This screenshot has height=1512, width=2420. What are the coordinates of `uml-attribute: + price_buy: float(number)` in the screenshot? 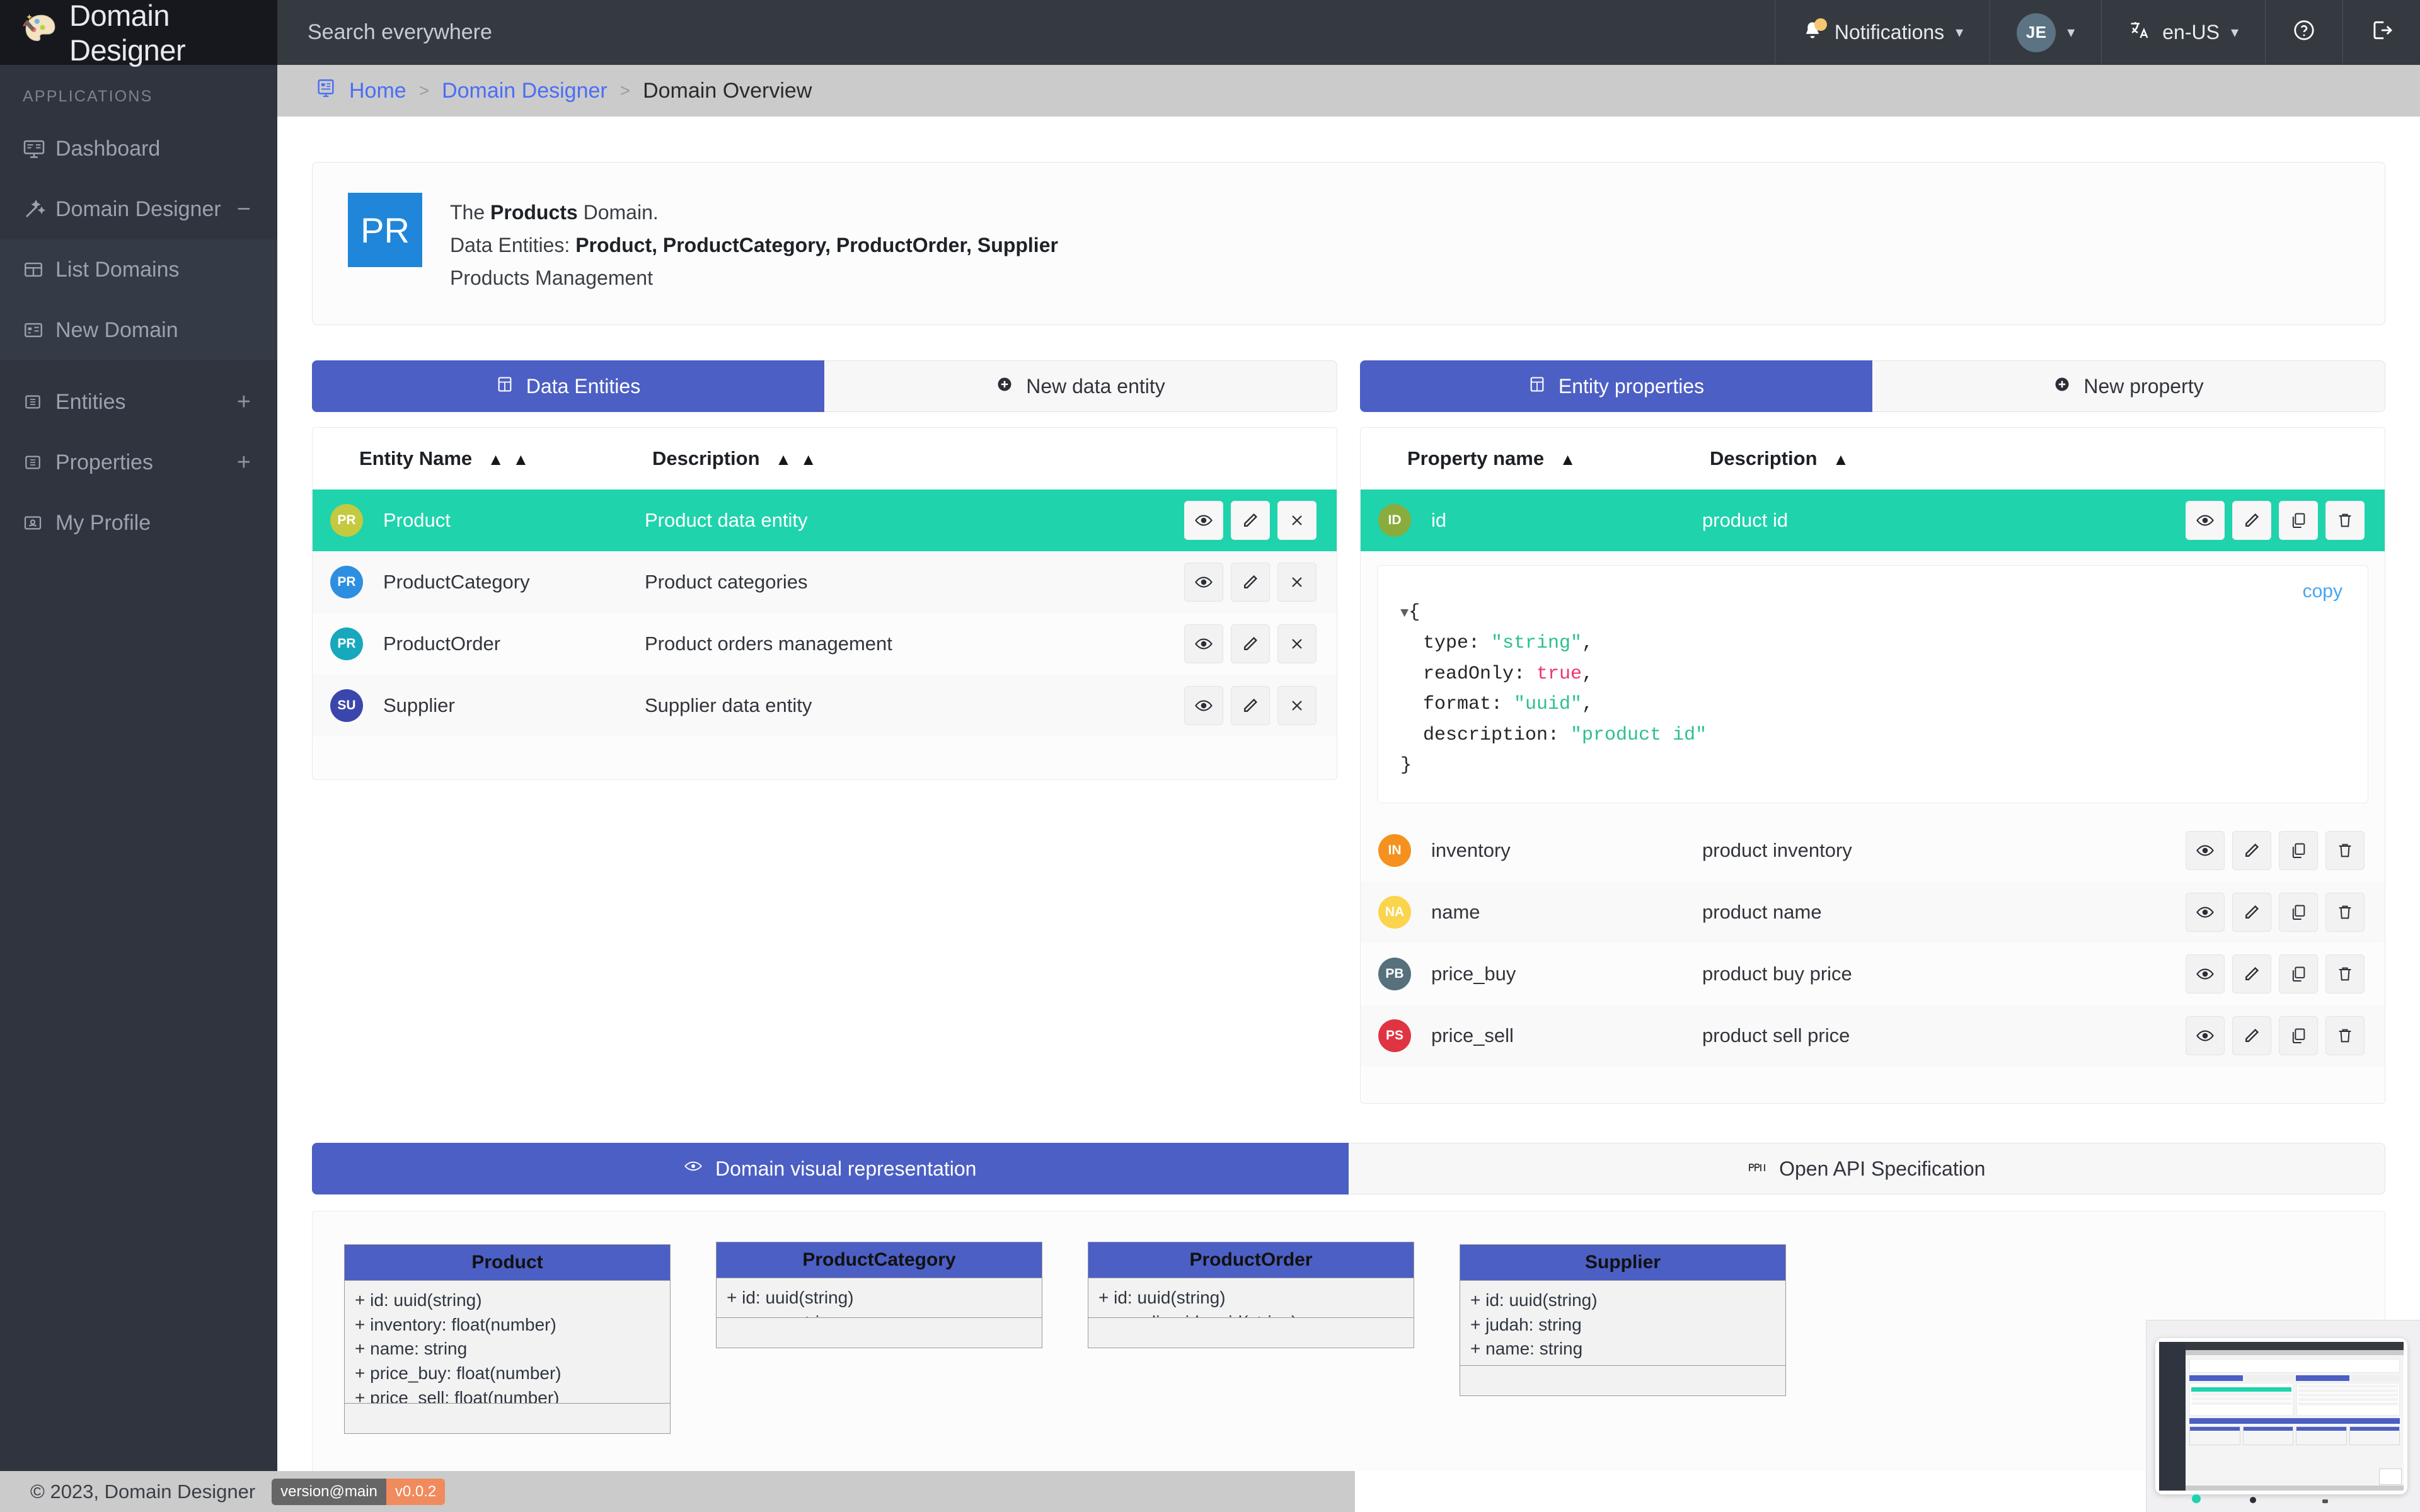 It's located at (459, 1373).